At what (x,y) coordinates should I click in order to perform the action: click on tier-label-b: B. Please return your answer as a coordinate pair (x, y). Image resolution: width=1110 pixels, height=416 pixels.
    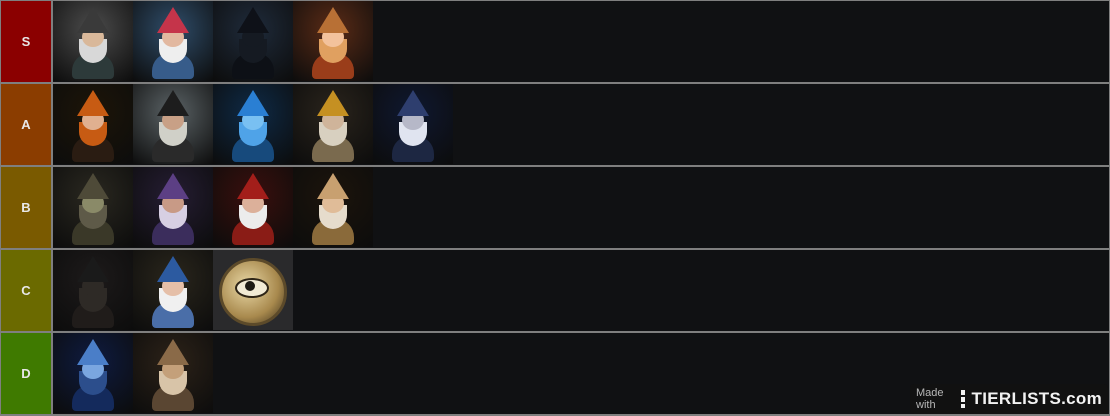
    Looking at the image, I should click on (26, 207).